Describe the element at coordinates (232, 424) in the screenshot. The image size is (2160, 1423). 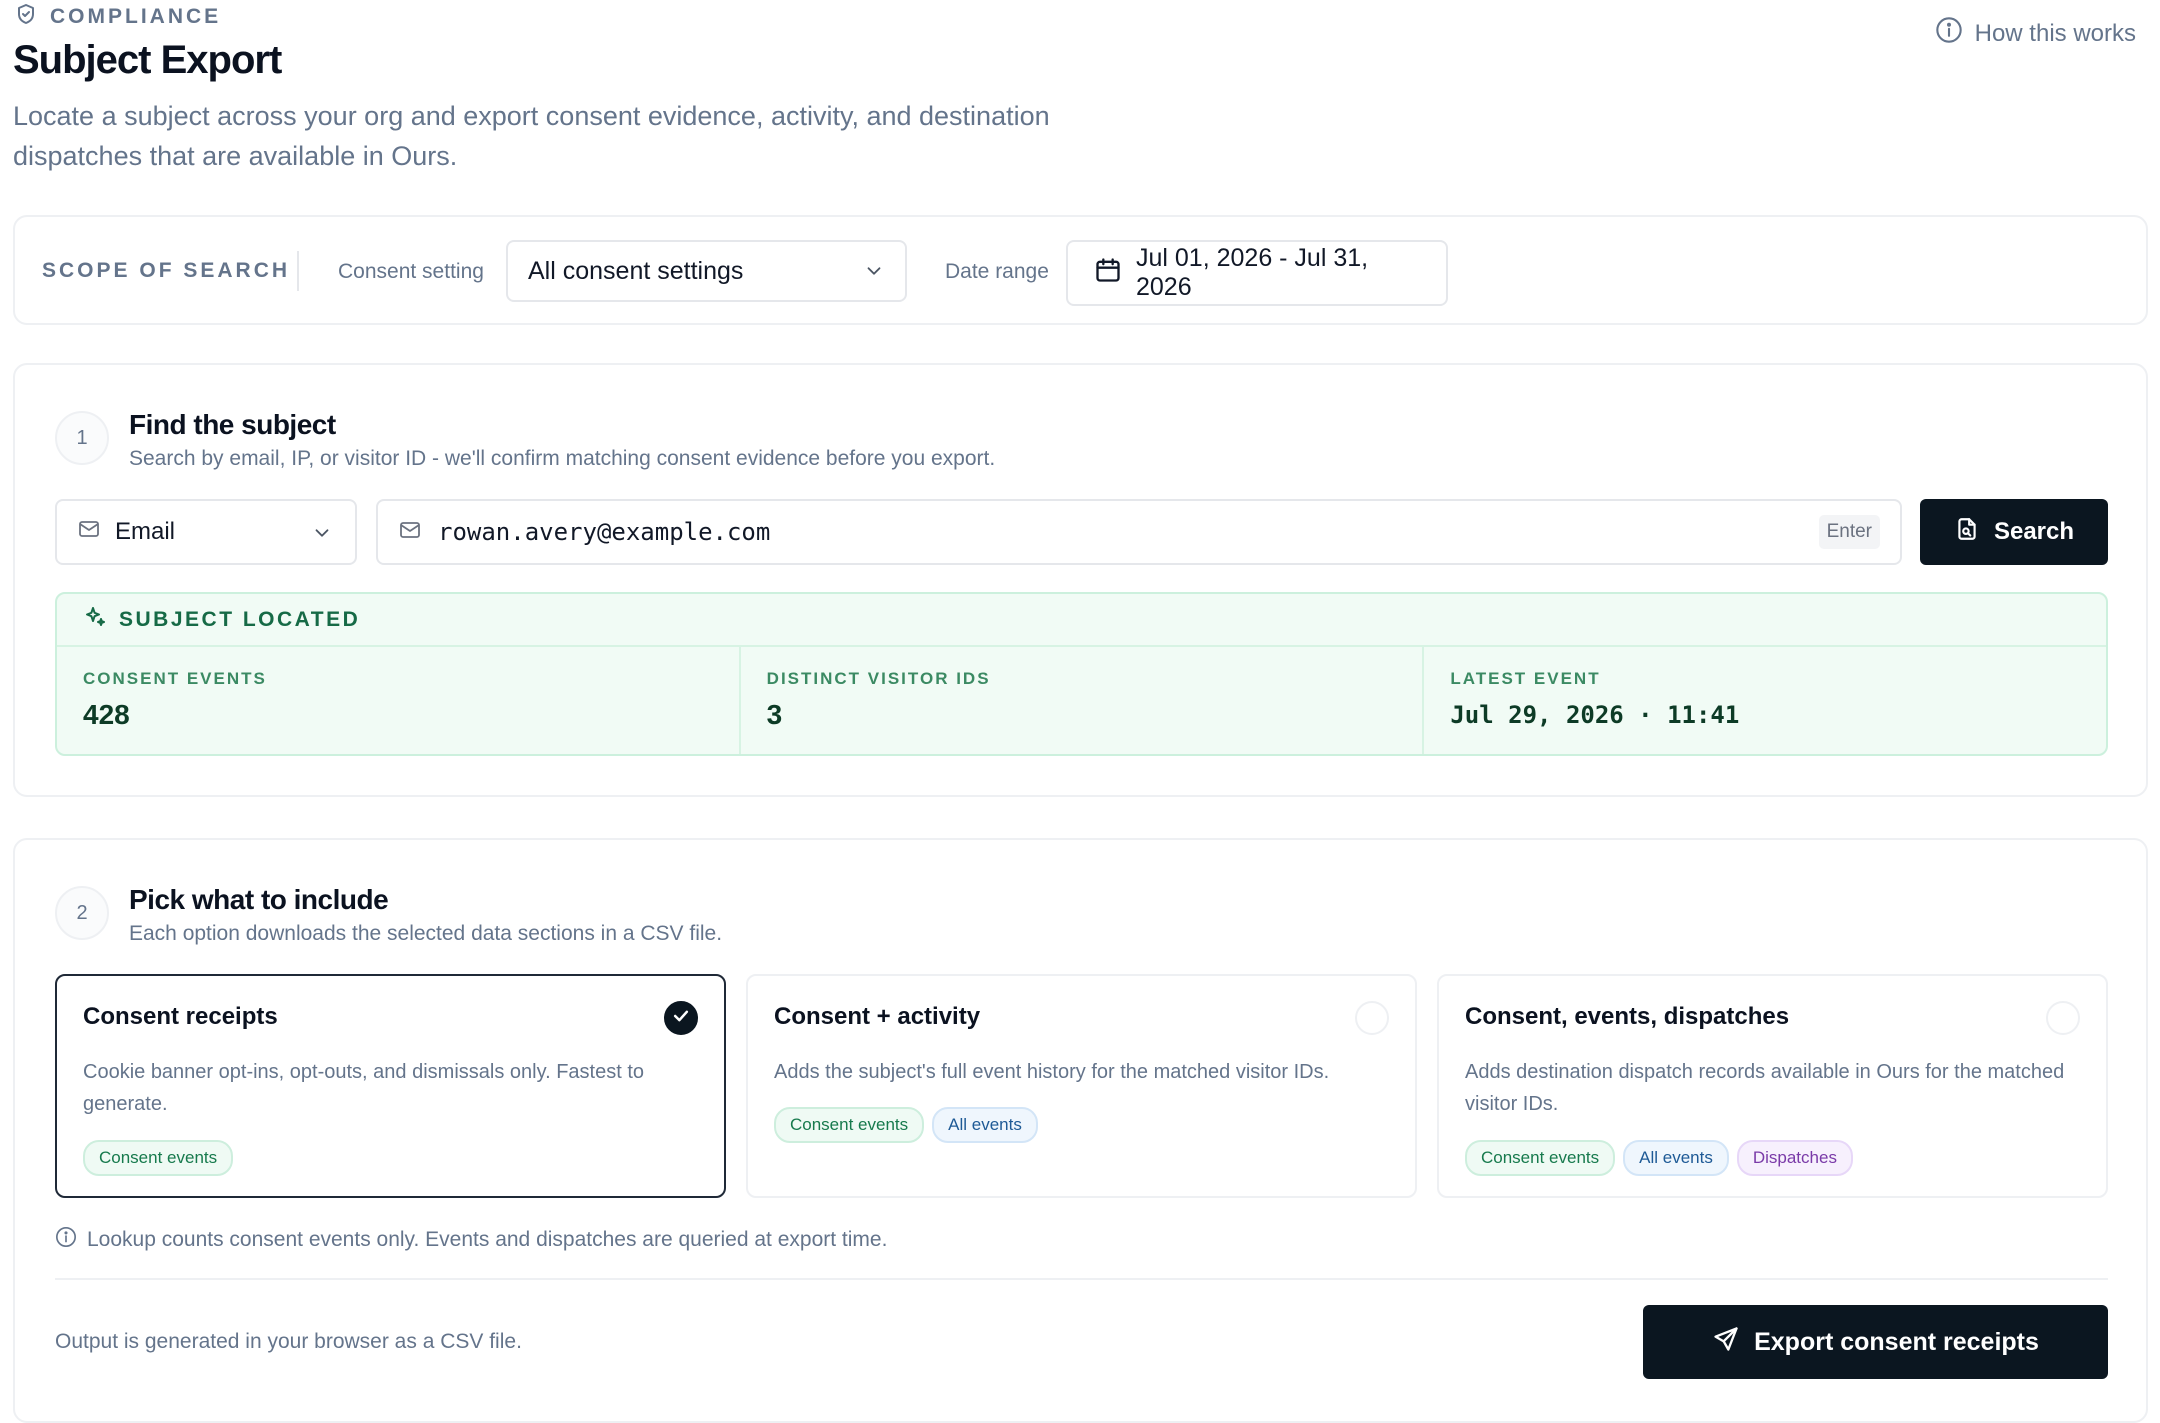
I see `step-title: Find the subject` at that location.